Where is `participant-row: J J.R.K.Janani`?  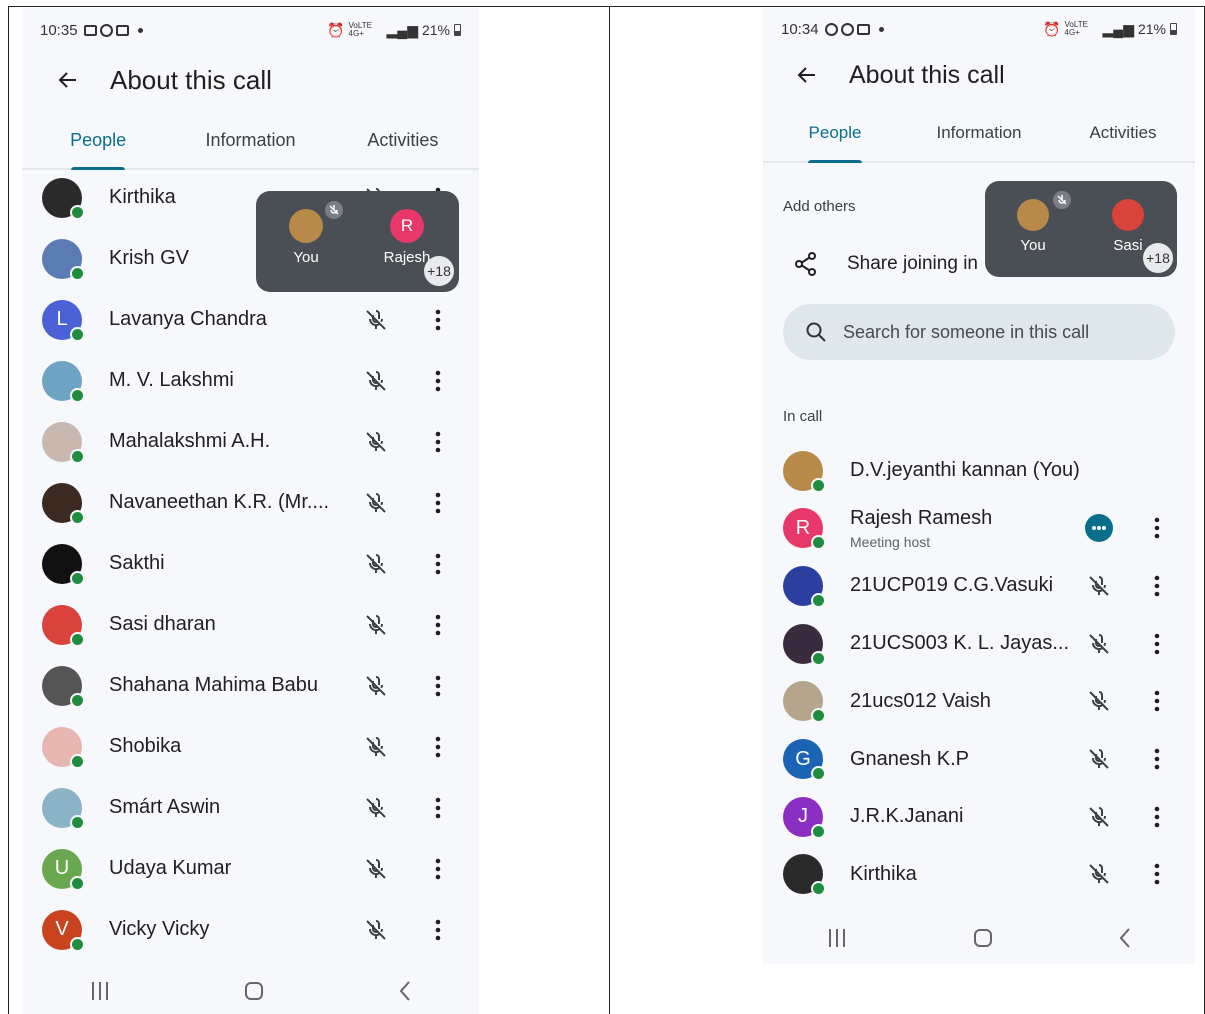
participant-row: J J.R.K.Janani is located at coordinates (979, 816).